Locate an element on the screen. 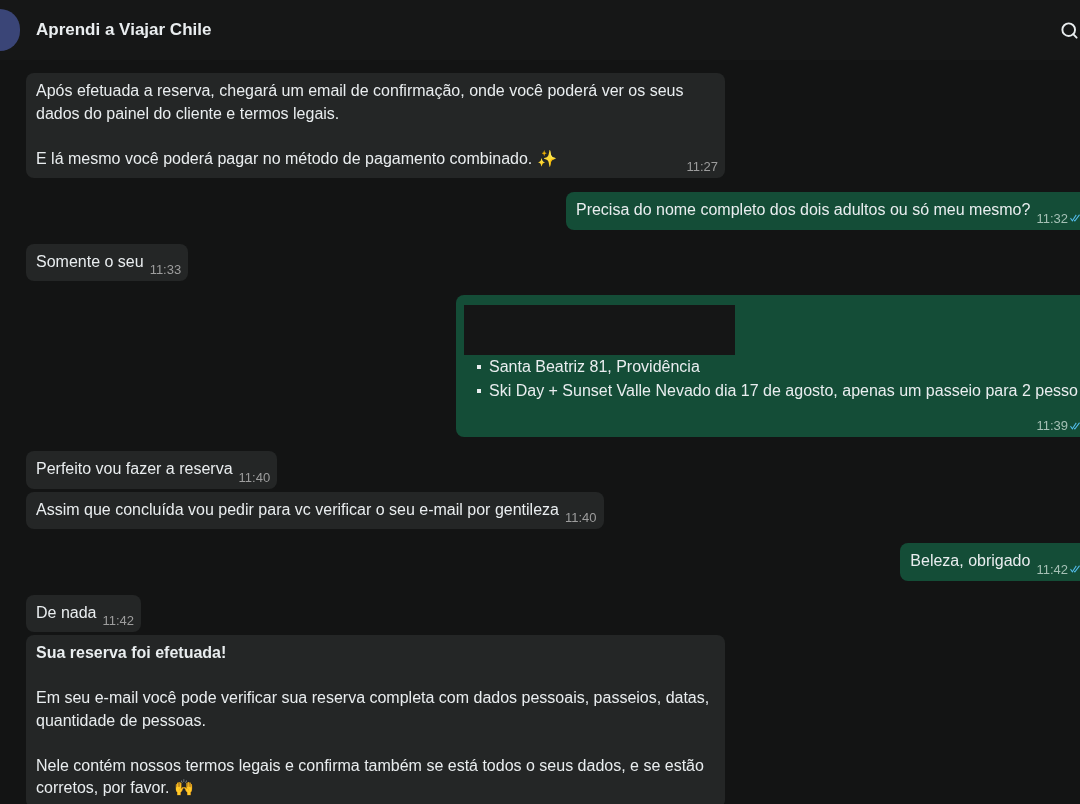 This screenshot has height=804, width=1080. message-time: 11:27 is located at coordinates (702, 166).